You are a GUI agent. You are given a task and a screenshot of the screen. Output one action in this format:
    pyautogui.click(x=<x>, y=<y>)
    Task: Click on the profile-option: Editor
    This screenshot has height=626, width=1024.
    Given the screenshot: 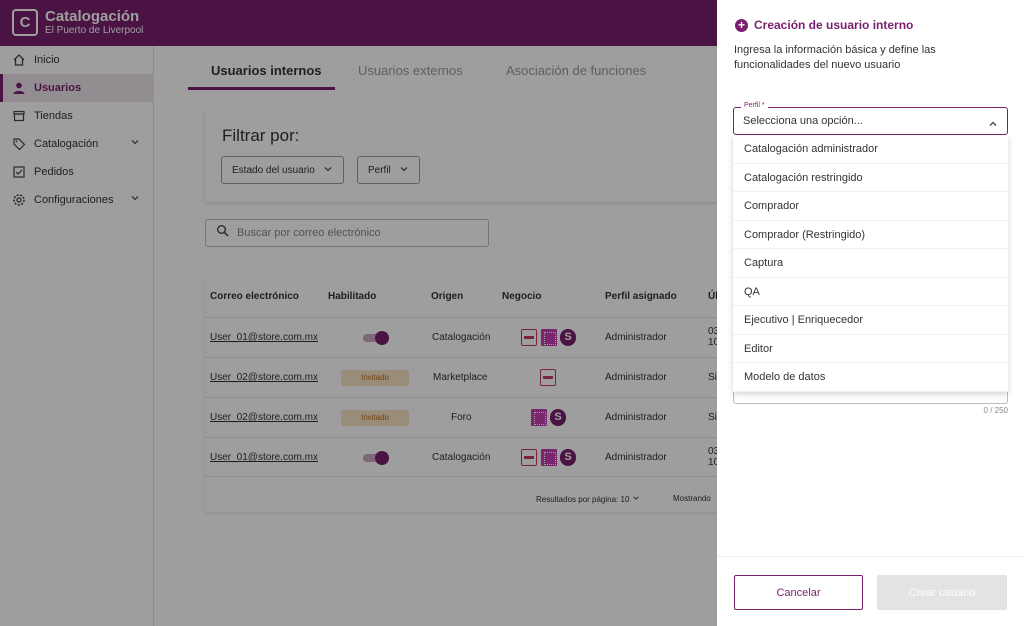 What is the action you would take?
    pyautogui.click(x=870, y=349)
    